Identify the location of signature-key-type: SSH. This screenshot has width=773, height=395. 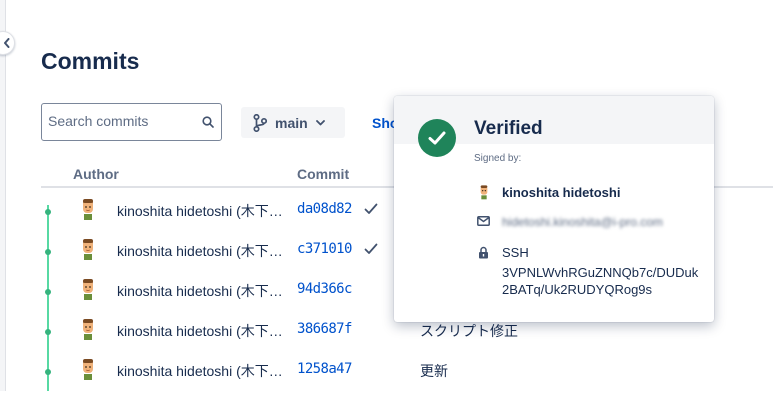
(515, 252).